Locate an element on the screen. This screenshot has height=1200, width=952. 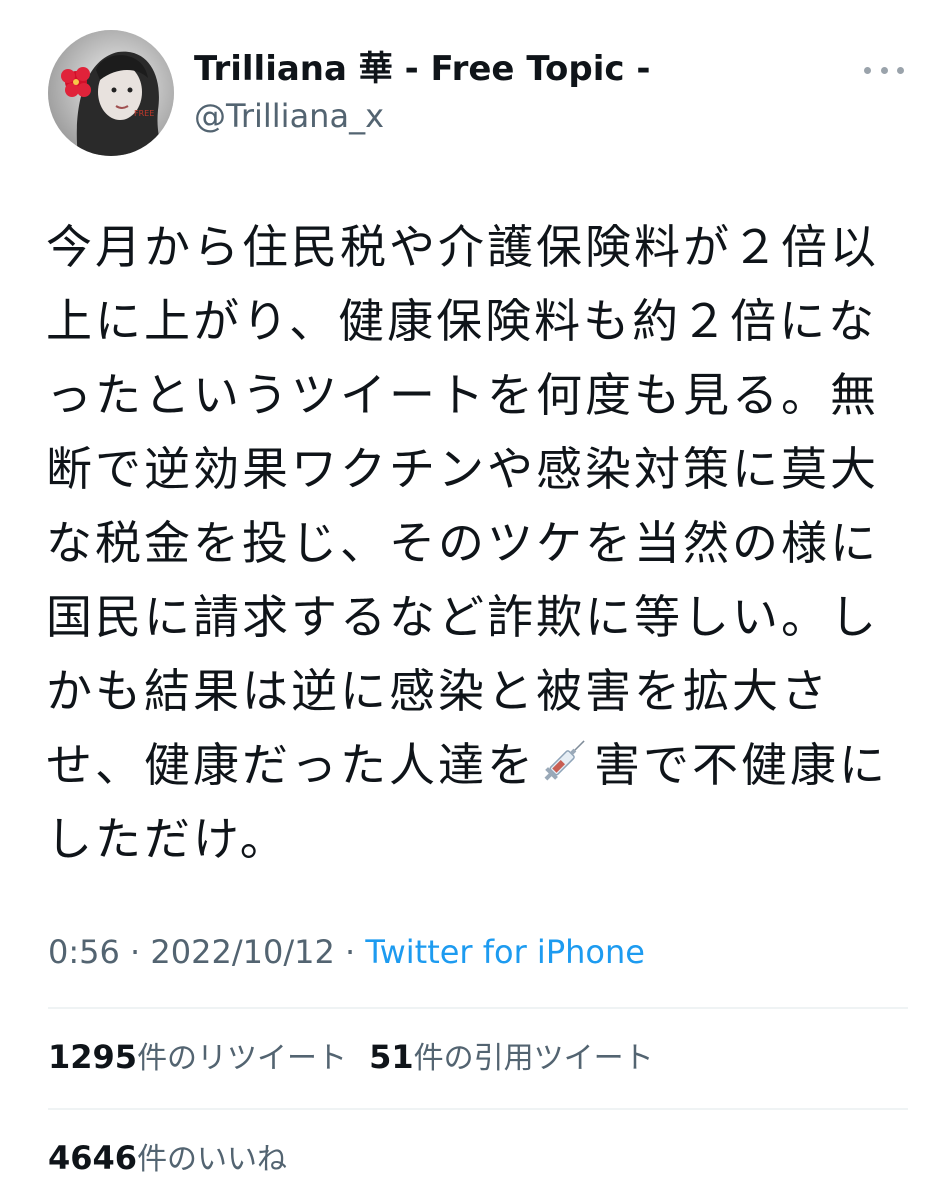
more-options-button is located at coordinates (884, 70).